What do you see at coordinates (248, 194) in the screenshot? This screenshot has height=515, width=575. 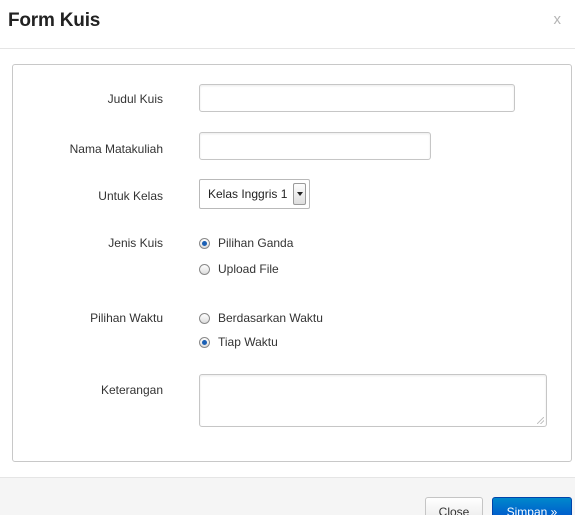 I see `untuk-kelas-selected-value: Kelas Inggris 1` at bounding box center [248, 194].